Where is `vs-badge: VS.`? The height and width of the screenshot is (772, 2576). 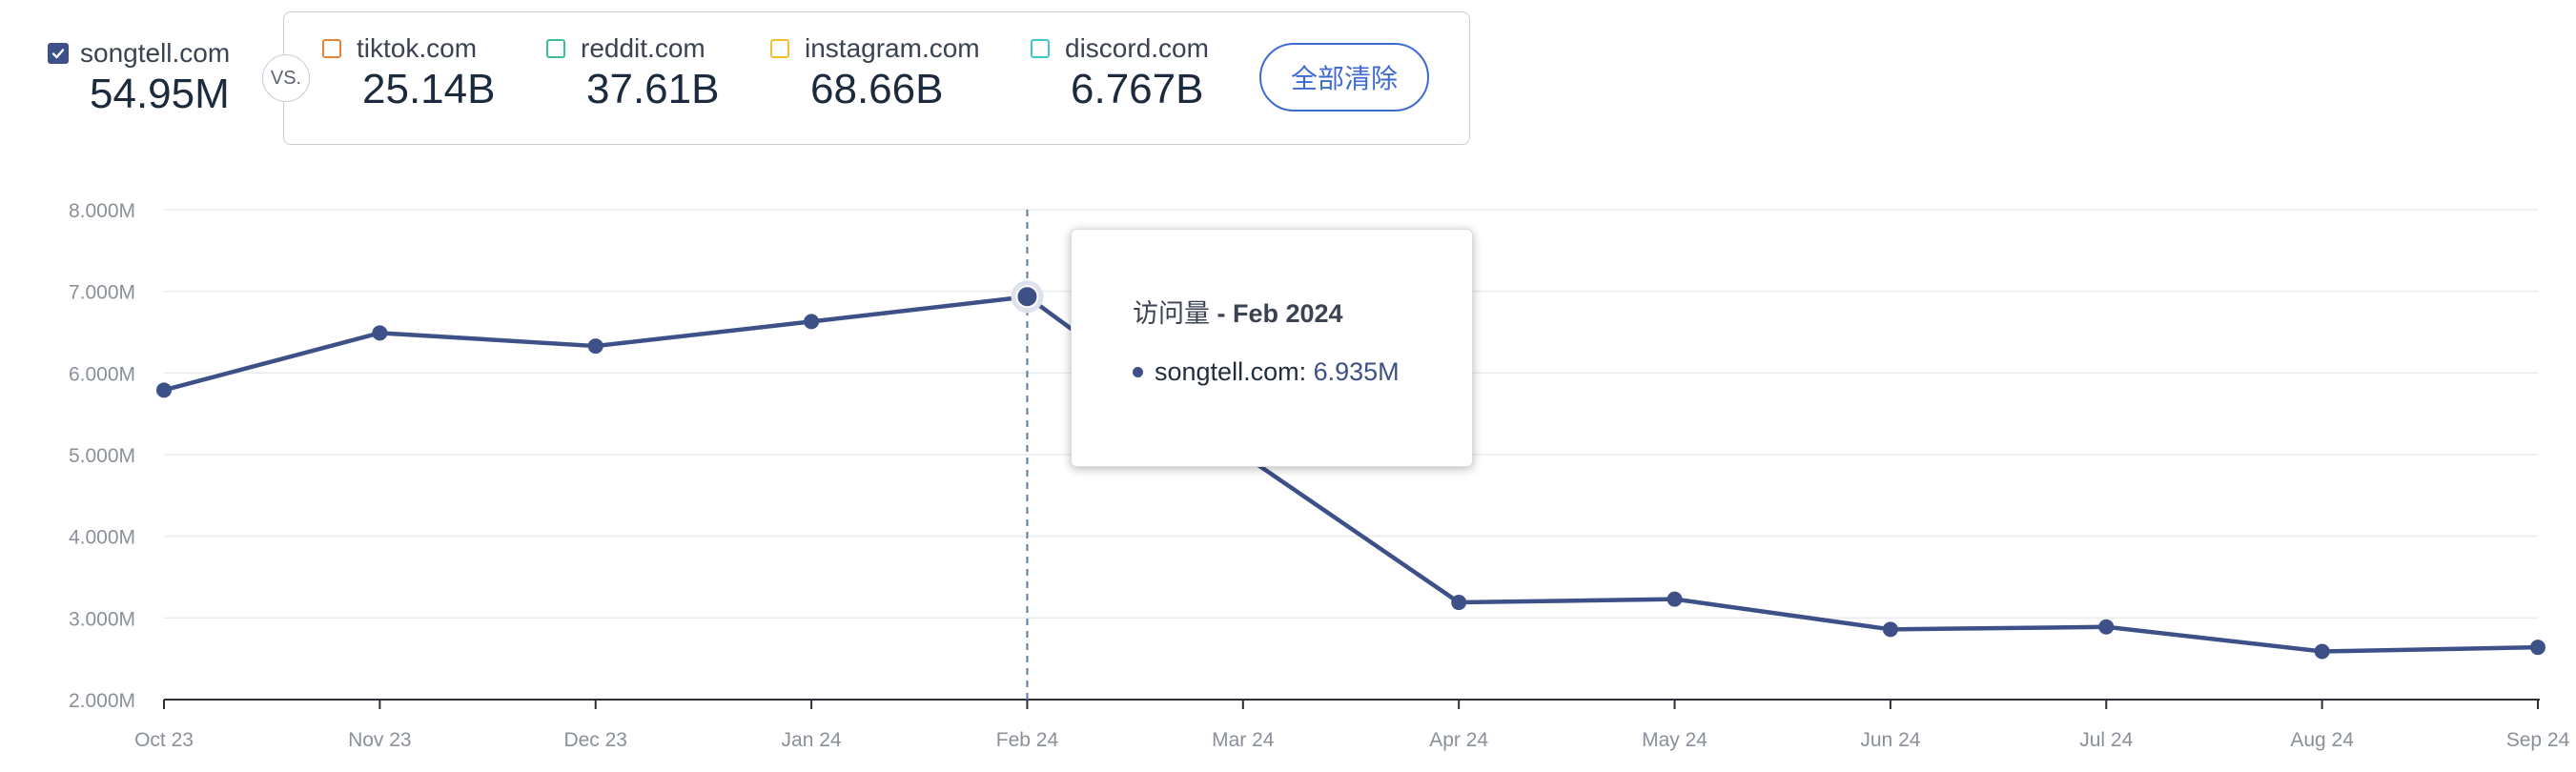 vs-badge: VS. is located at coordinates (286, 78).